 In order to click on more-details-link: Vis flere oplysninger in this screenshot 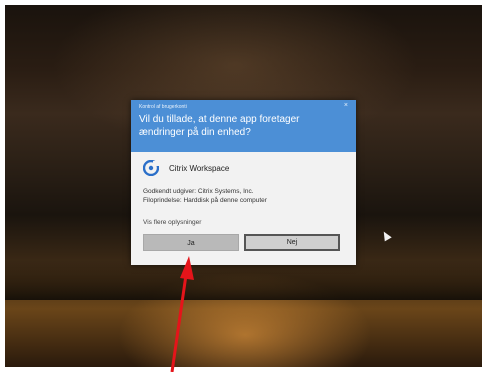, I will do `click(172, 222)`.